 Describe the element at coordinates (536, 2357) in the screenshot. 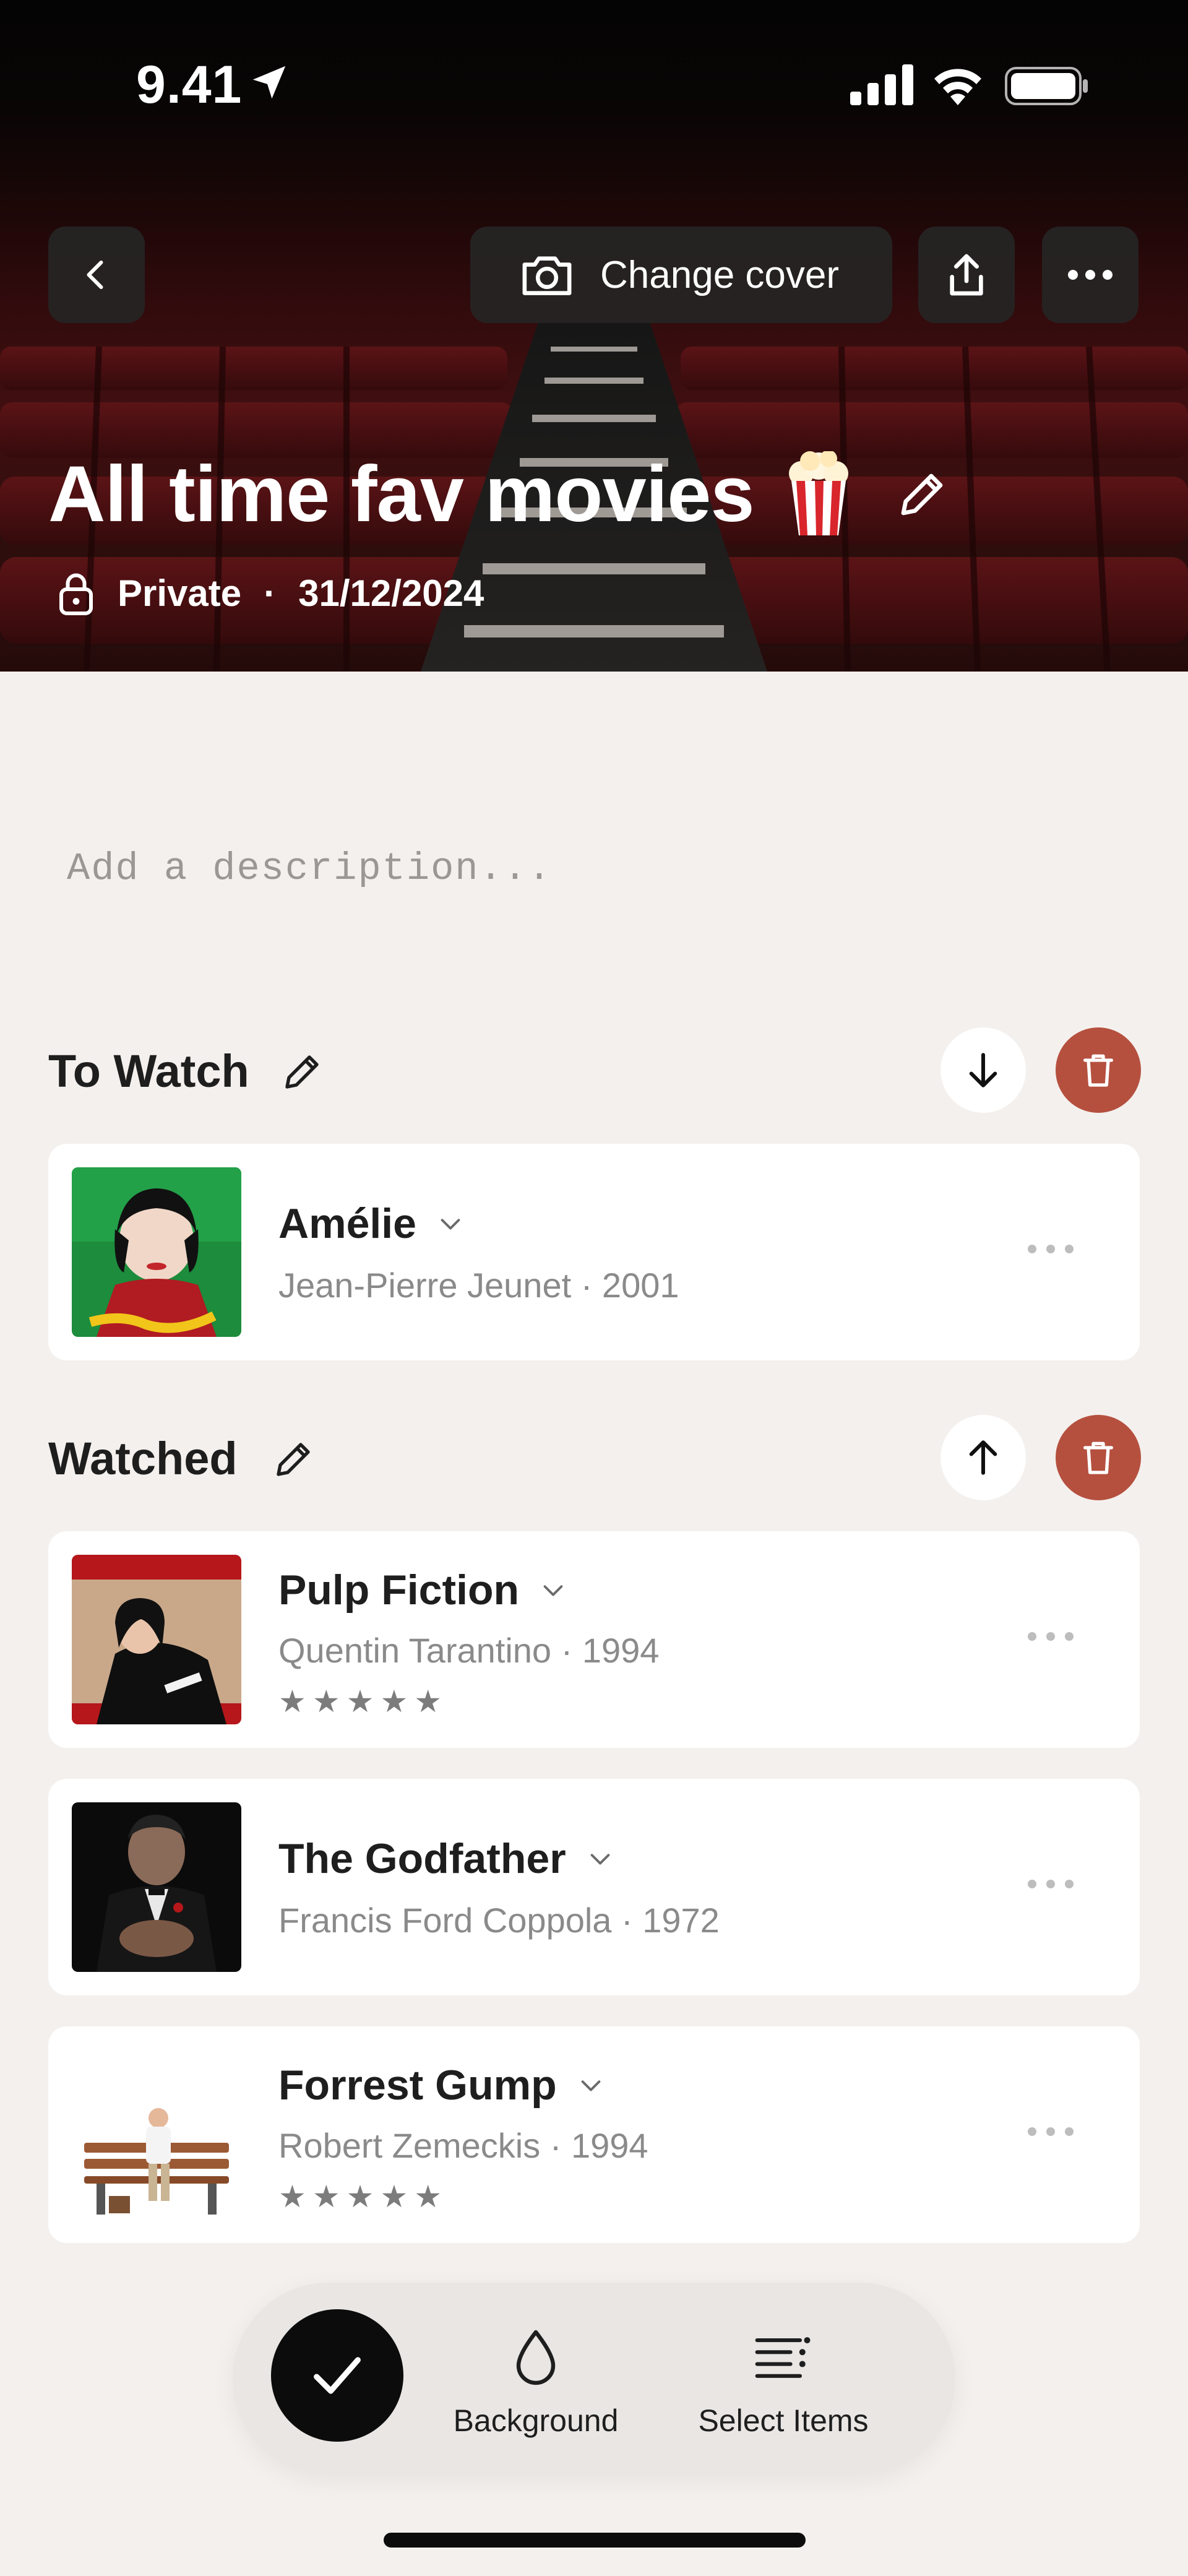

I see `drop-icon` at that location.